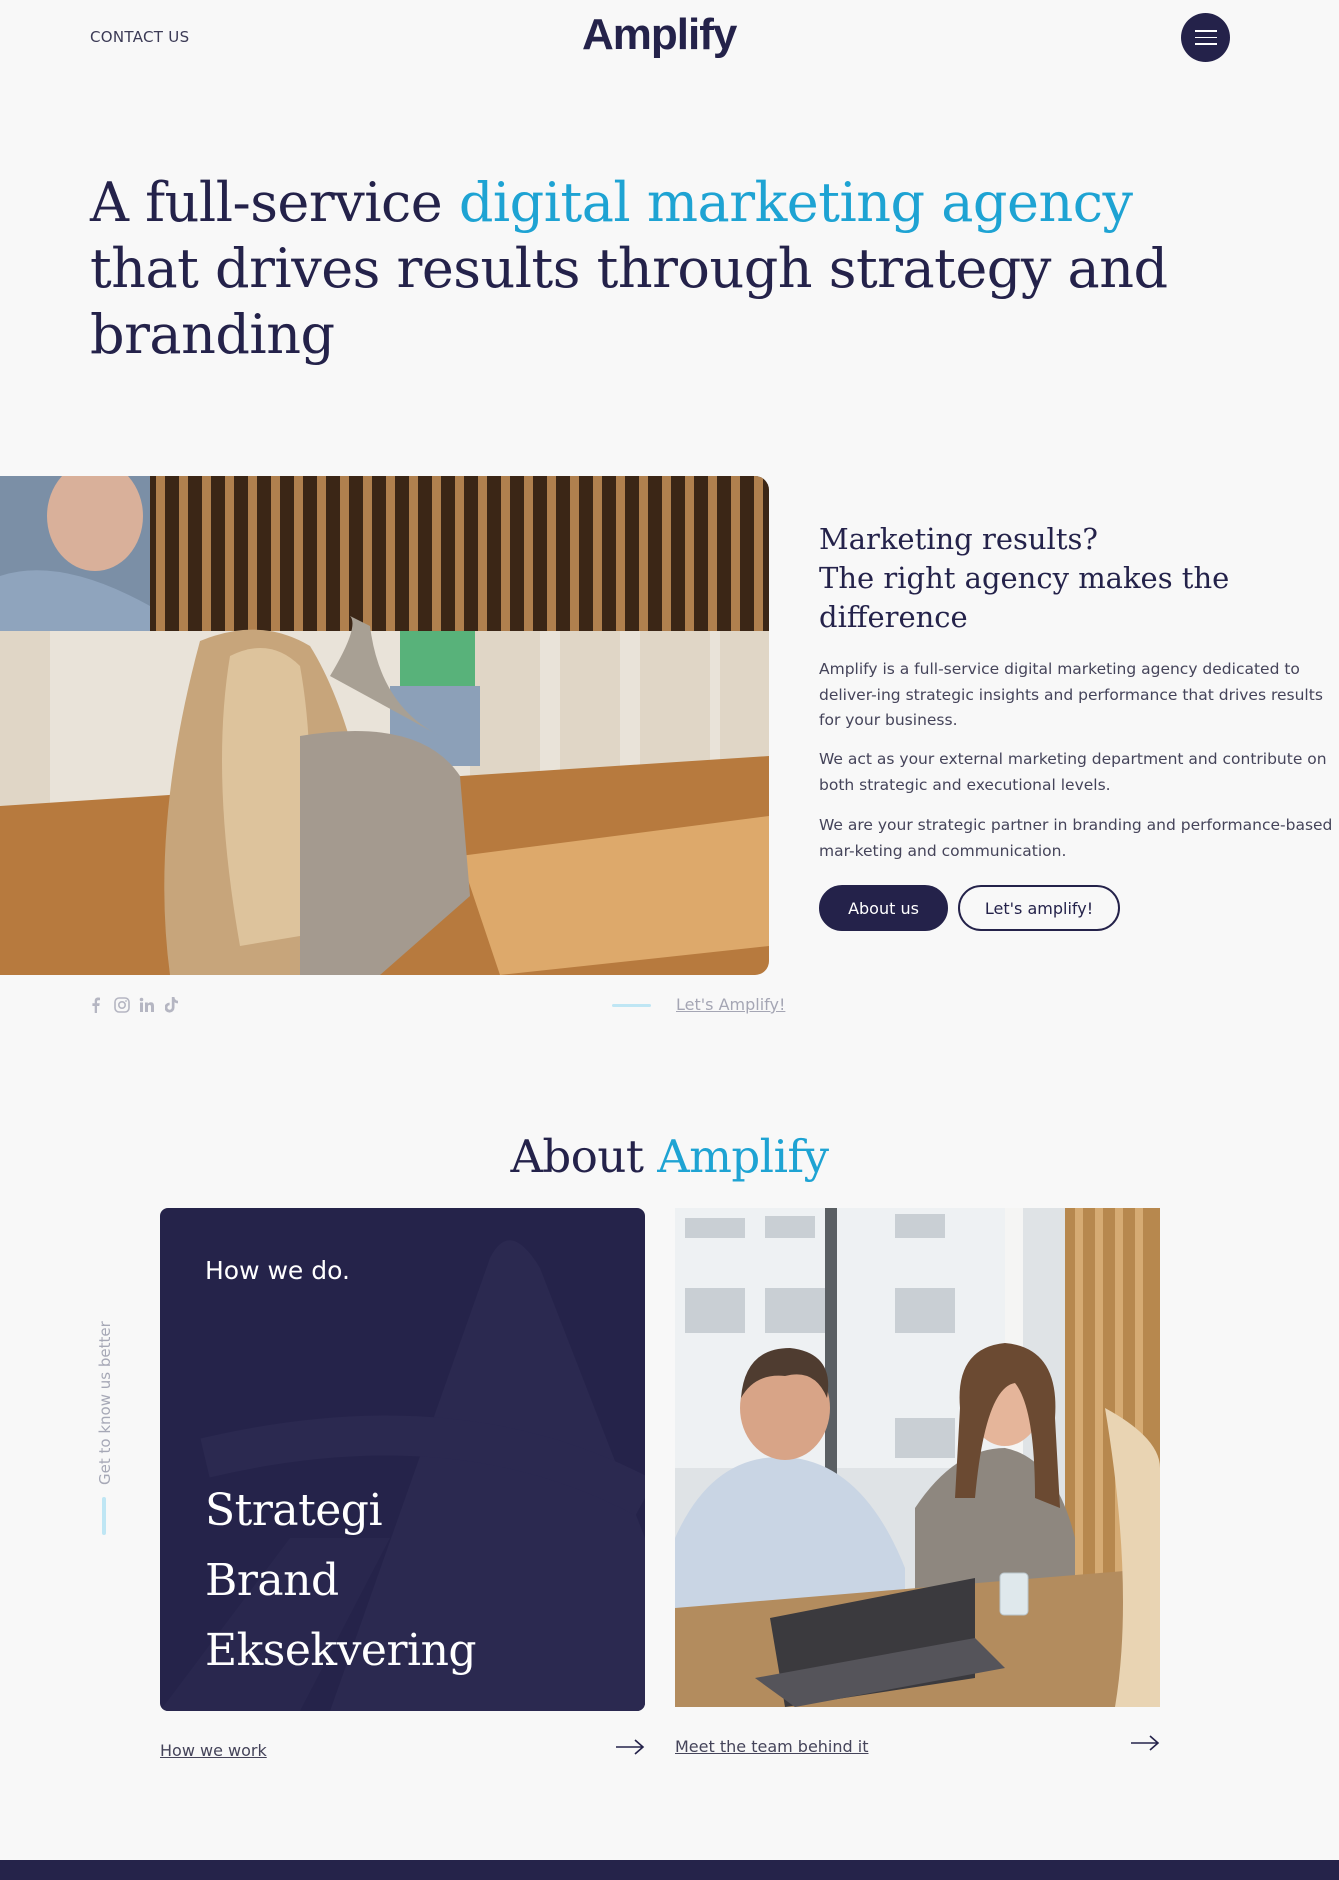  Describe the element at coordinates (917, 1457) in the screenshot. I see `team-photo` at that location.